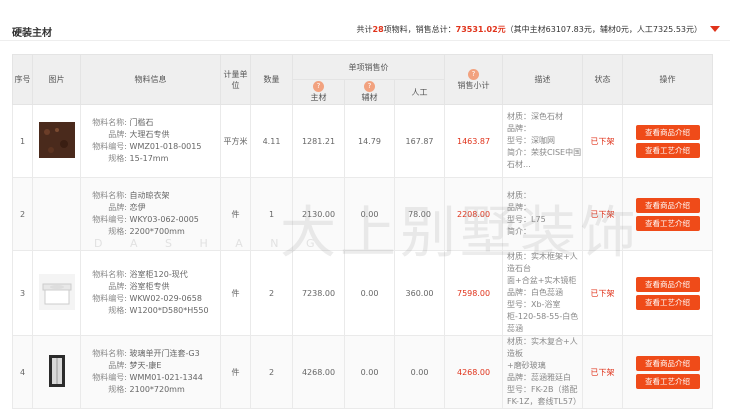 The width and height of the screenshot is (730, 410). What do you see at coordinates (318, 214) in the screenshot?
I see `cell-main: 2130.00` at bounding box center [318, 214].